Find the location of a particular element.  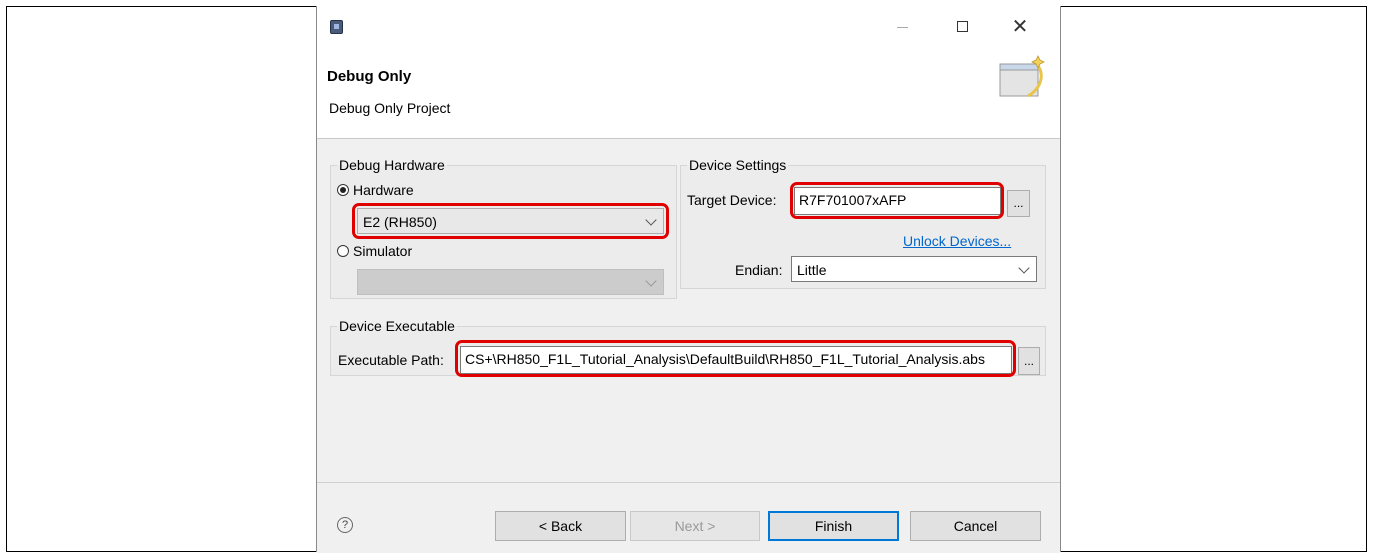

radio-unselected-icon is located at coordinates (343, 251).